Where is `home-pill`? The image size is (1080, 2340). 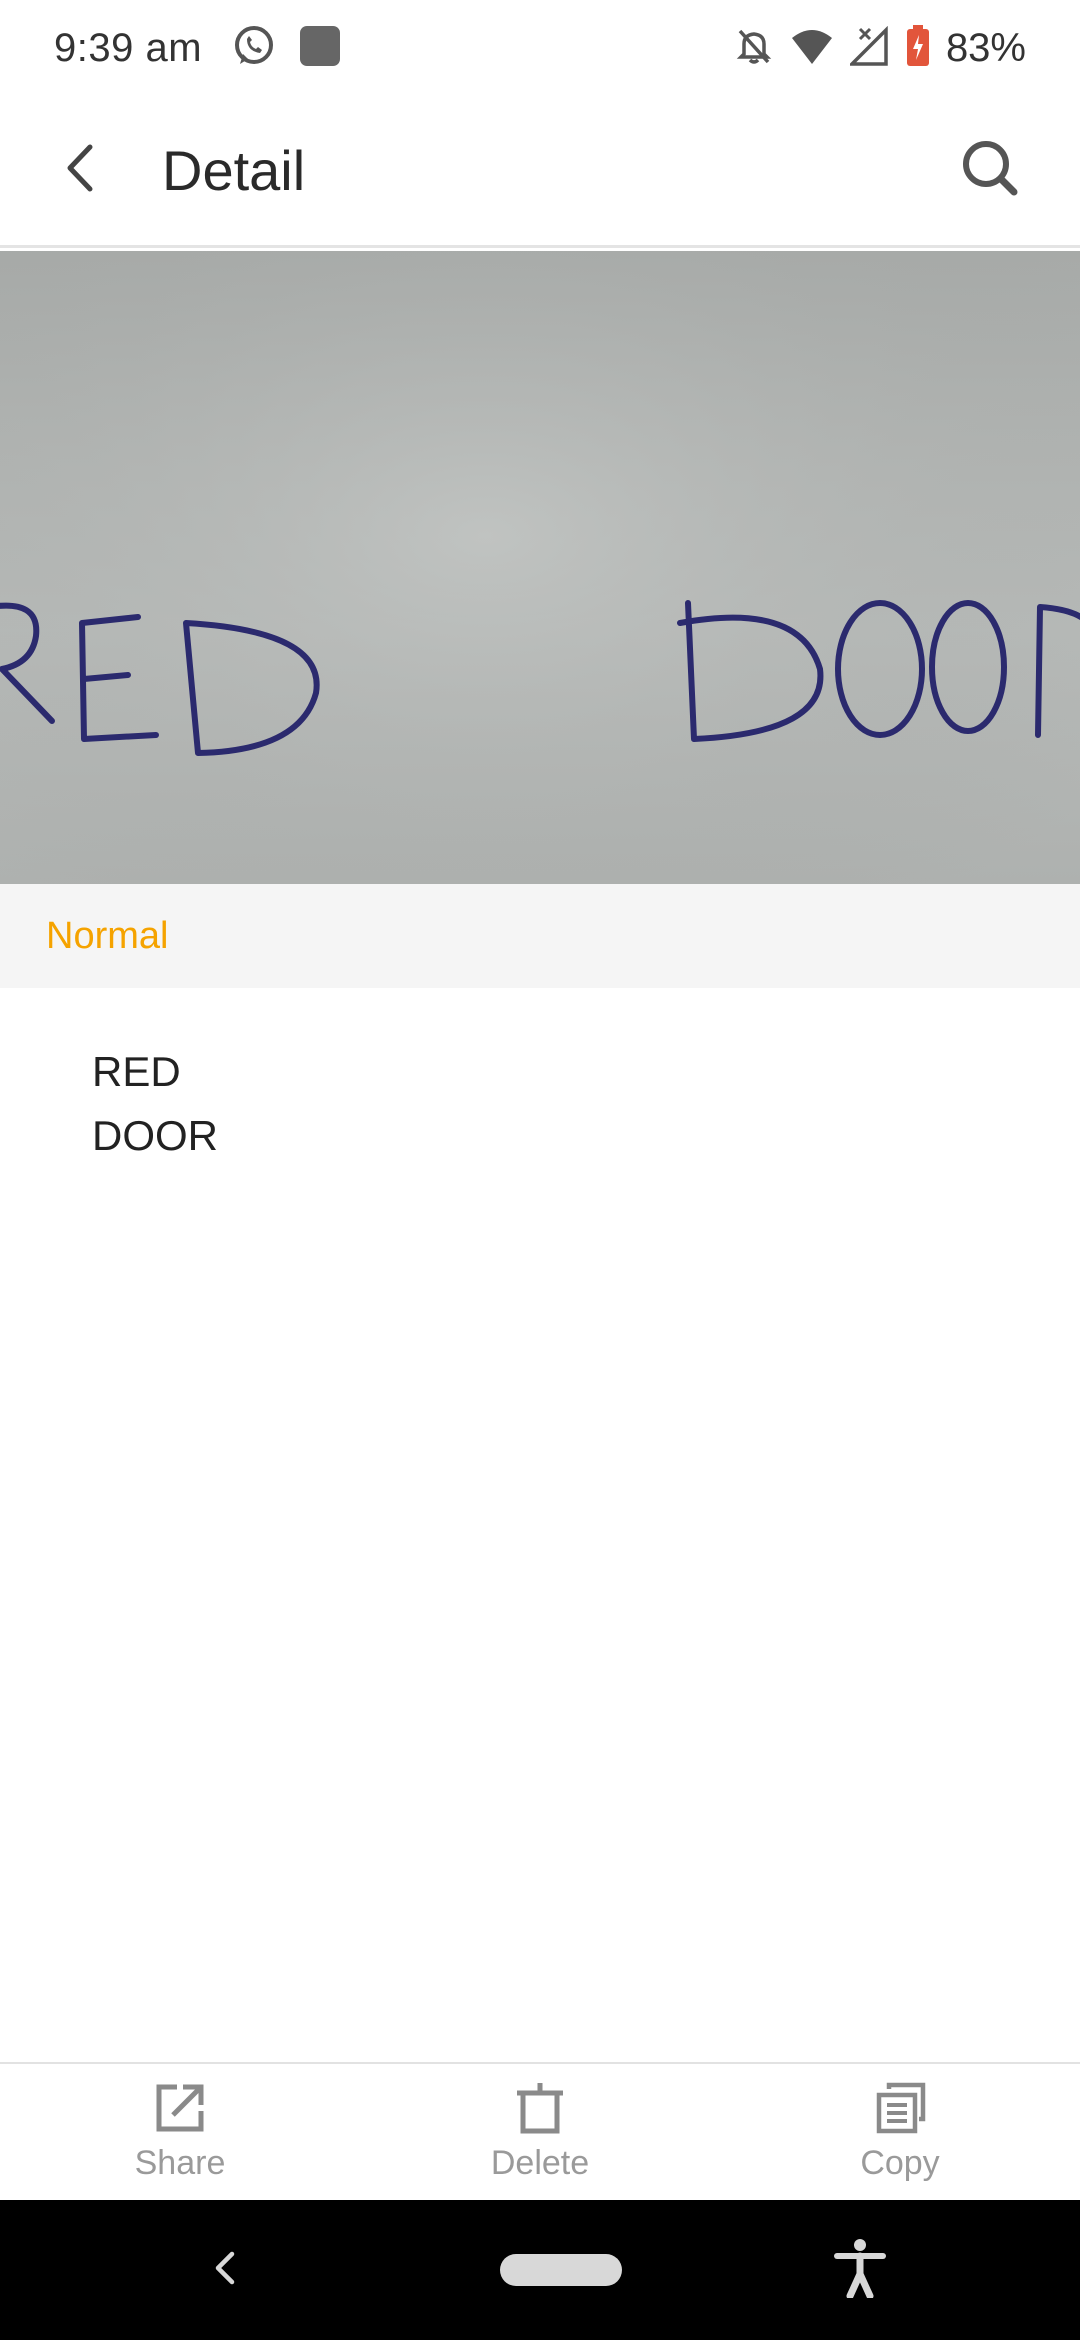 home-pill is located at coordinates (561, 2270).